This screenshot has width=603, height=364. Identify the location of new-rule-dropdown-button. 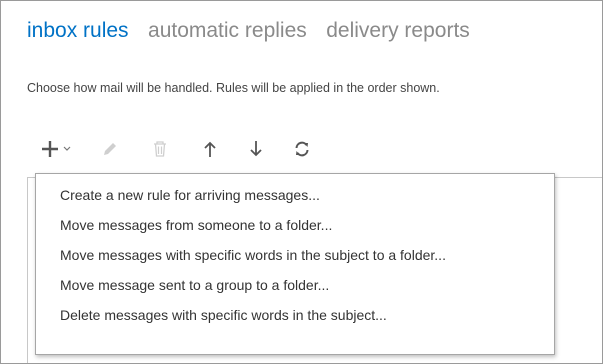
(67, 149).